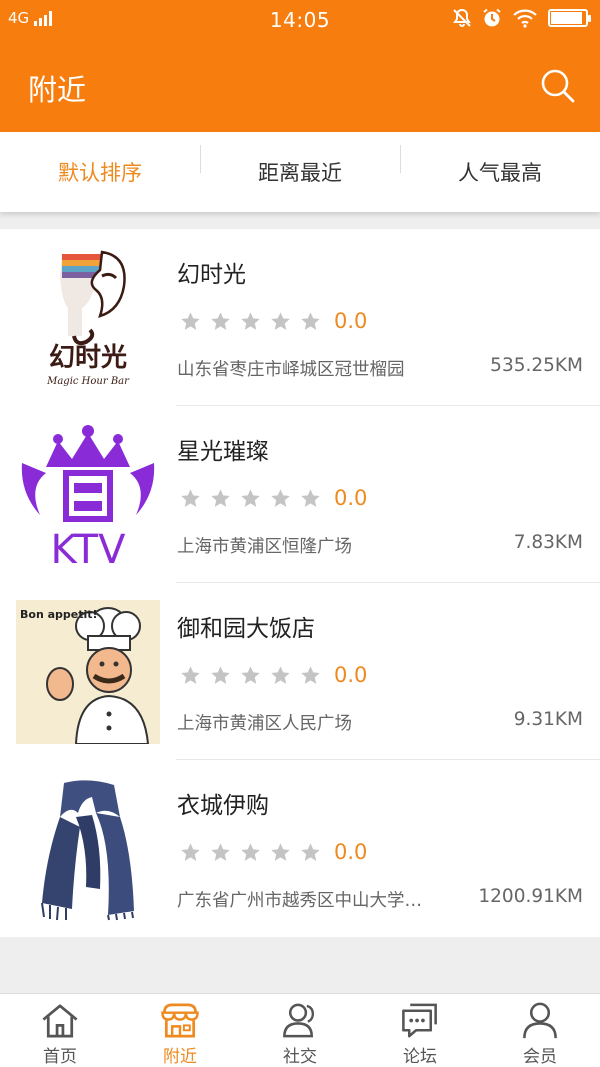 The height and width of the screenshot is (1067, 600). I want to click on home-icon, so click(60, 1021).